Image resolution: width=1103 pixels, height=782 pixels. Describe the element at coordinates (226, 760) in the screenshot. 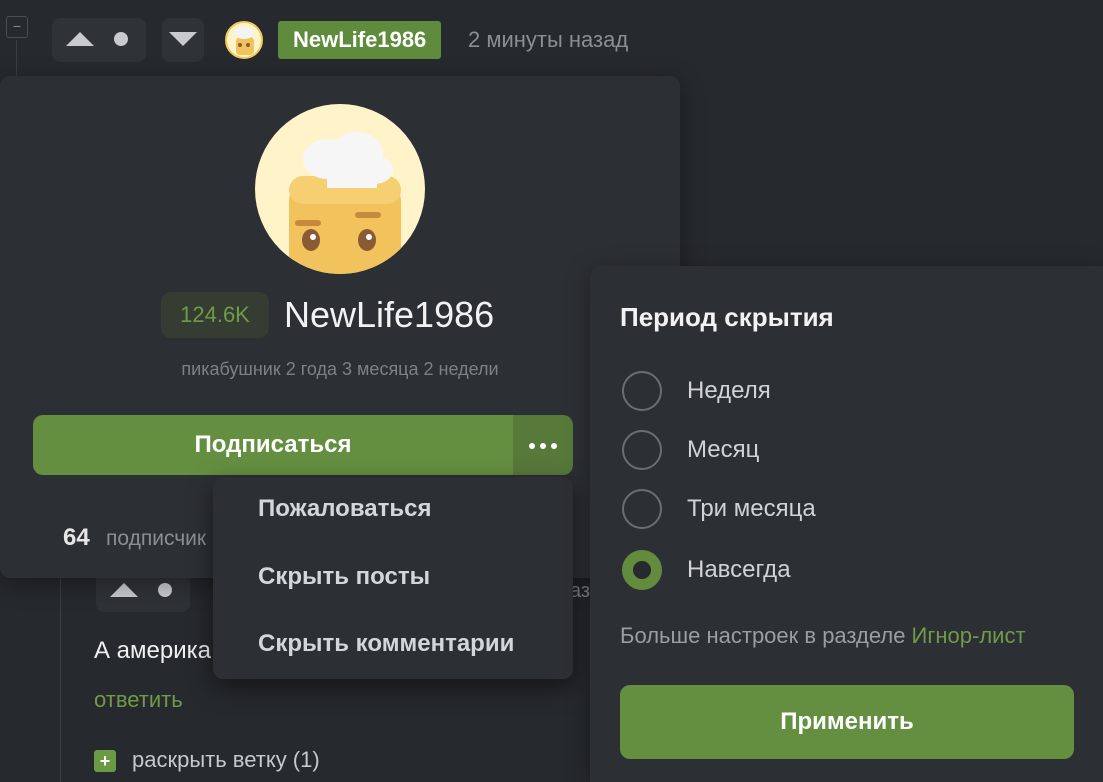

I see `expand-branch-link: раскрыть ветку (1)` at that location.